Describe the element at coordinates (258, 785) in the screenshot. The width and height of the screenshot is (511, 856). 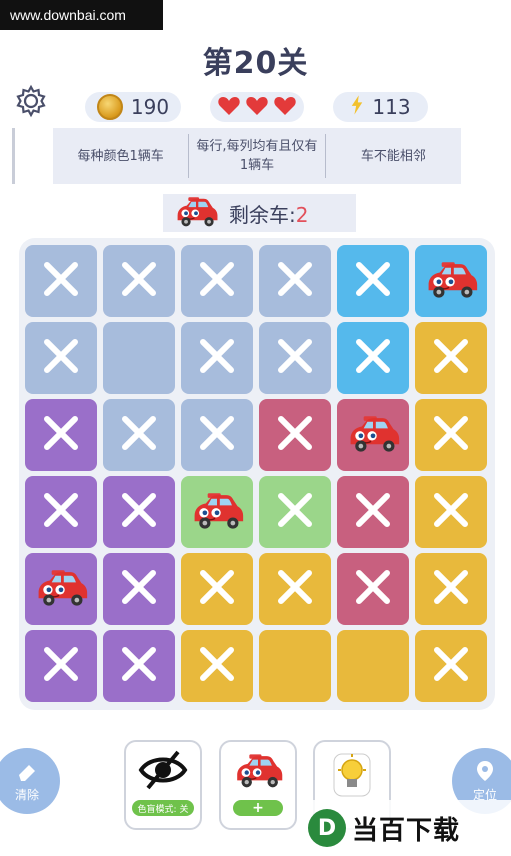
I see `add-car-button: +` at that location.